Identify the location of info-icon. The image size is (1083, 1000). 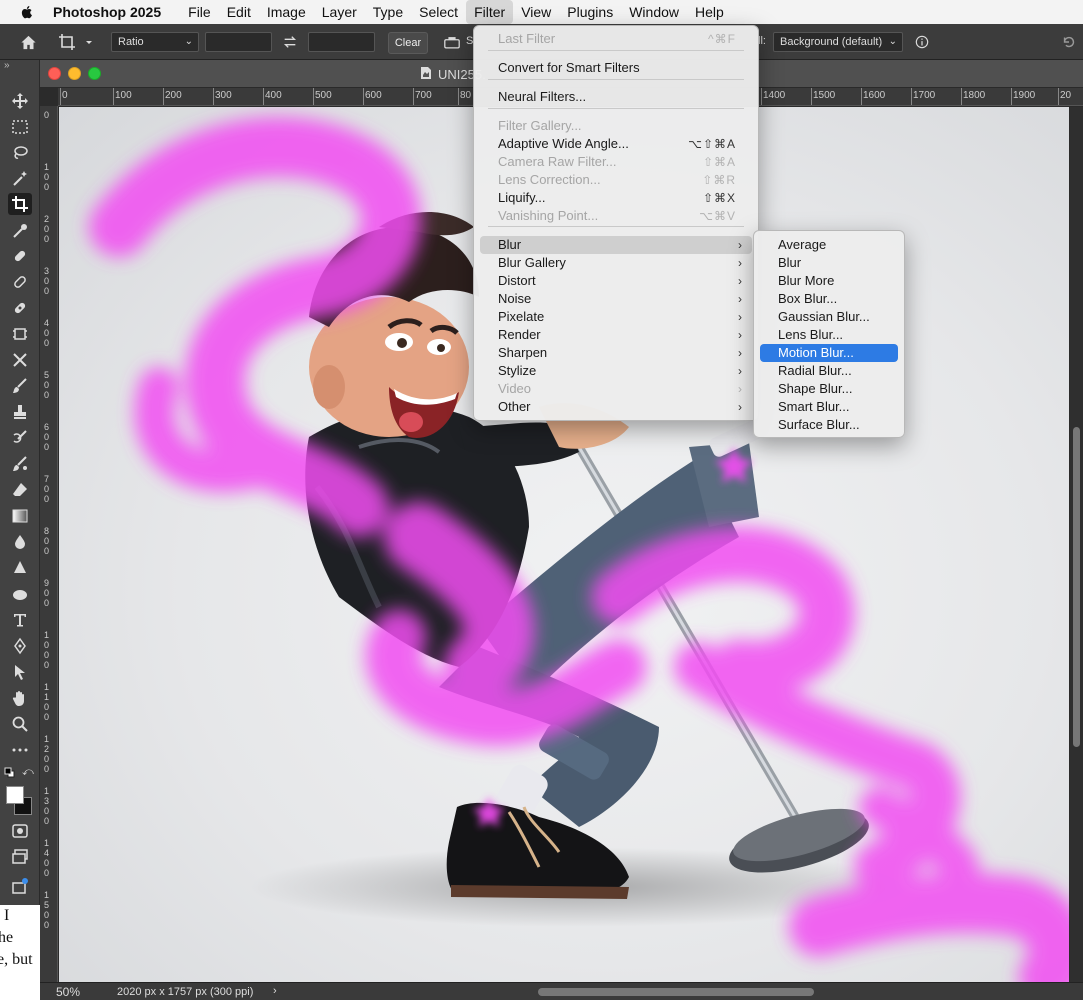
(922, 42).